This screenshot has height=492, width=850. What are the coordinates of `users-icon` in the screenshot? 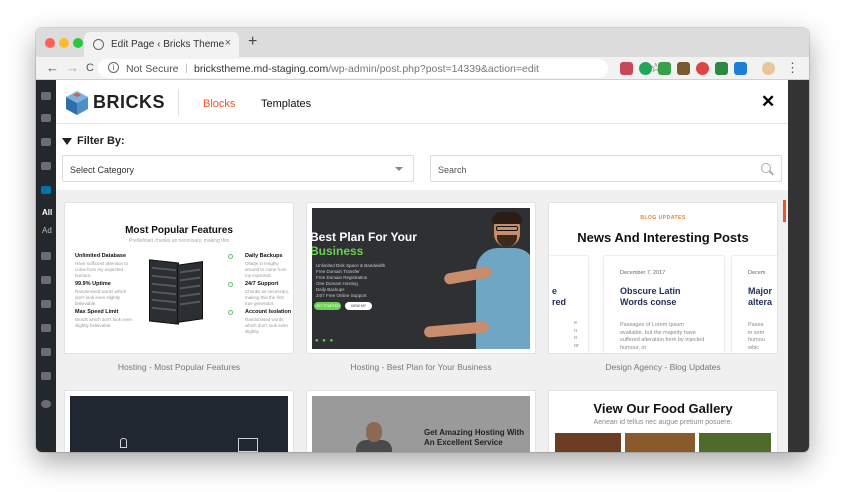 It's located at (46, 328).